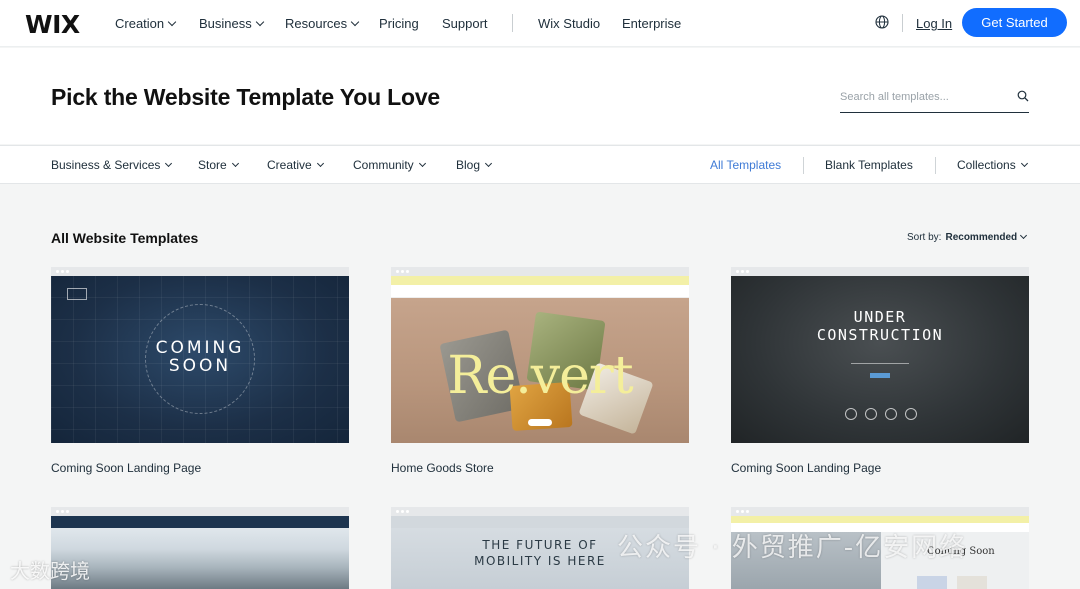 This screenshot has width=1080, height=589. I want to click on category-store: Store, so click(218, 165).